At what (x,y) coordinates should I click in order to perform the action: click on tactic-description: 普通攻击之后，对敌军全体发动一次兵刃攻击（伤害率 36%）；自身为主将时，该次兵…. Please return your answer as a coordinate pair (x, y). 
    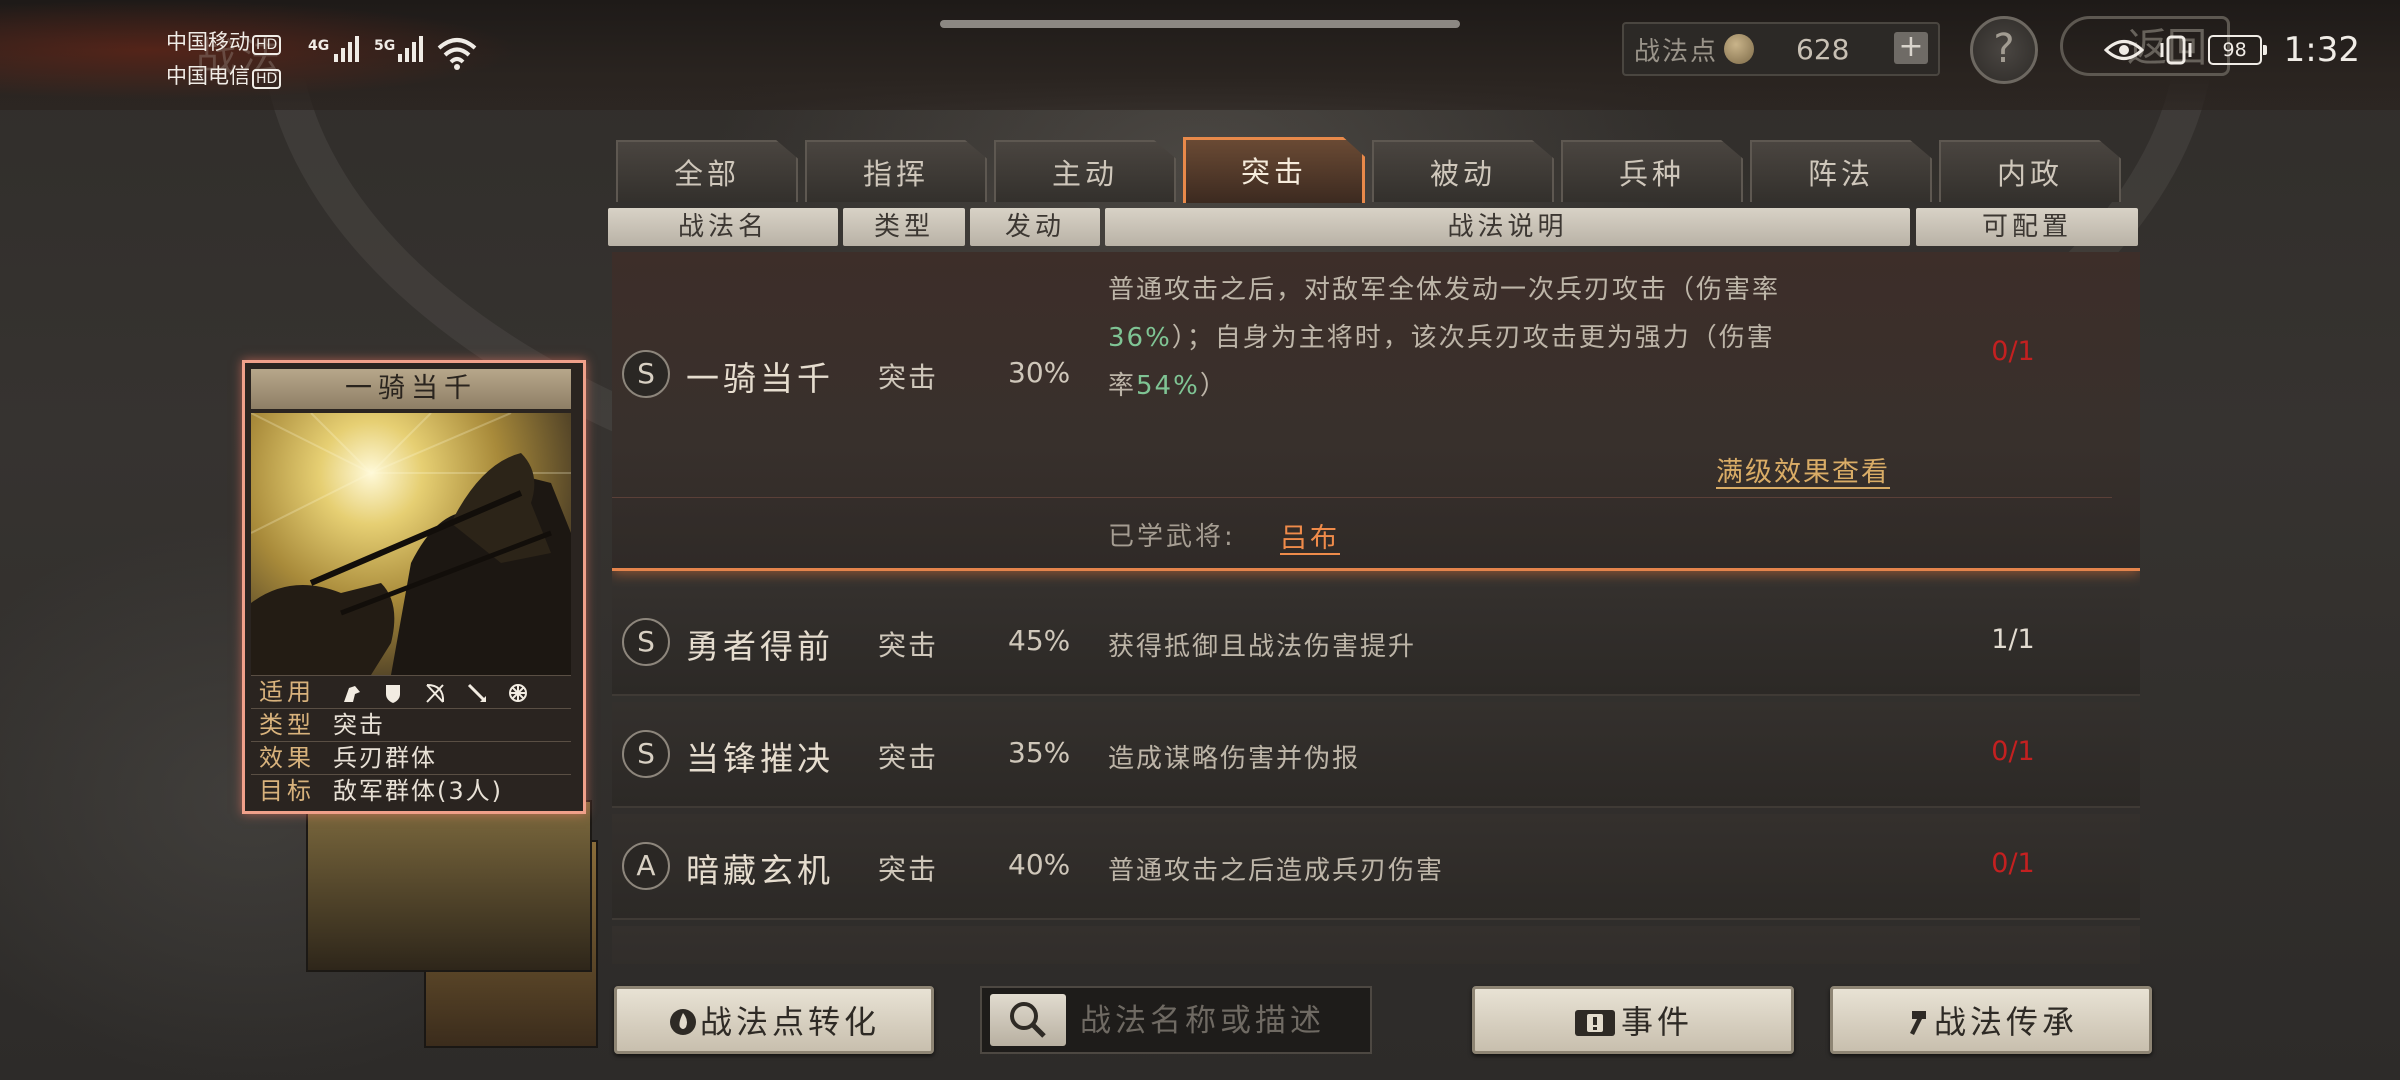
    Looking at the image, I should click on (1508, 338).